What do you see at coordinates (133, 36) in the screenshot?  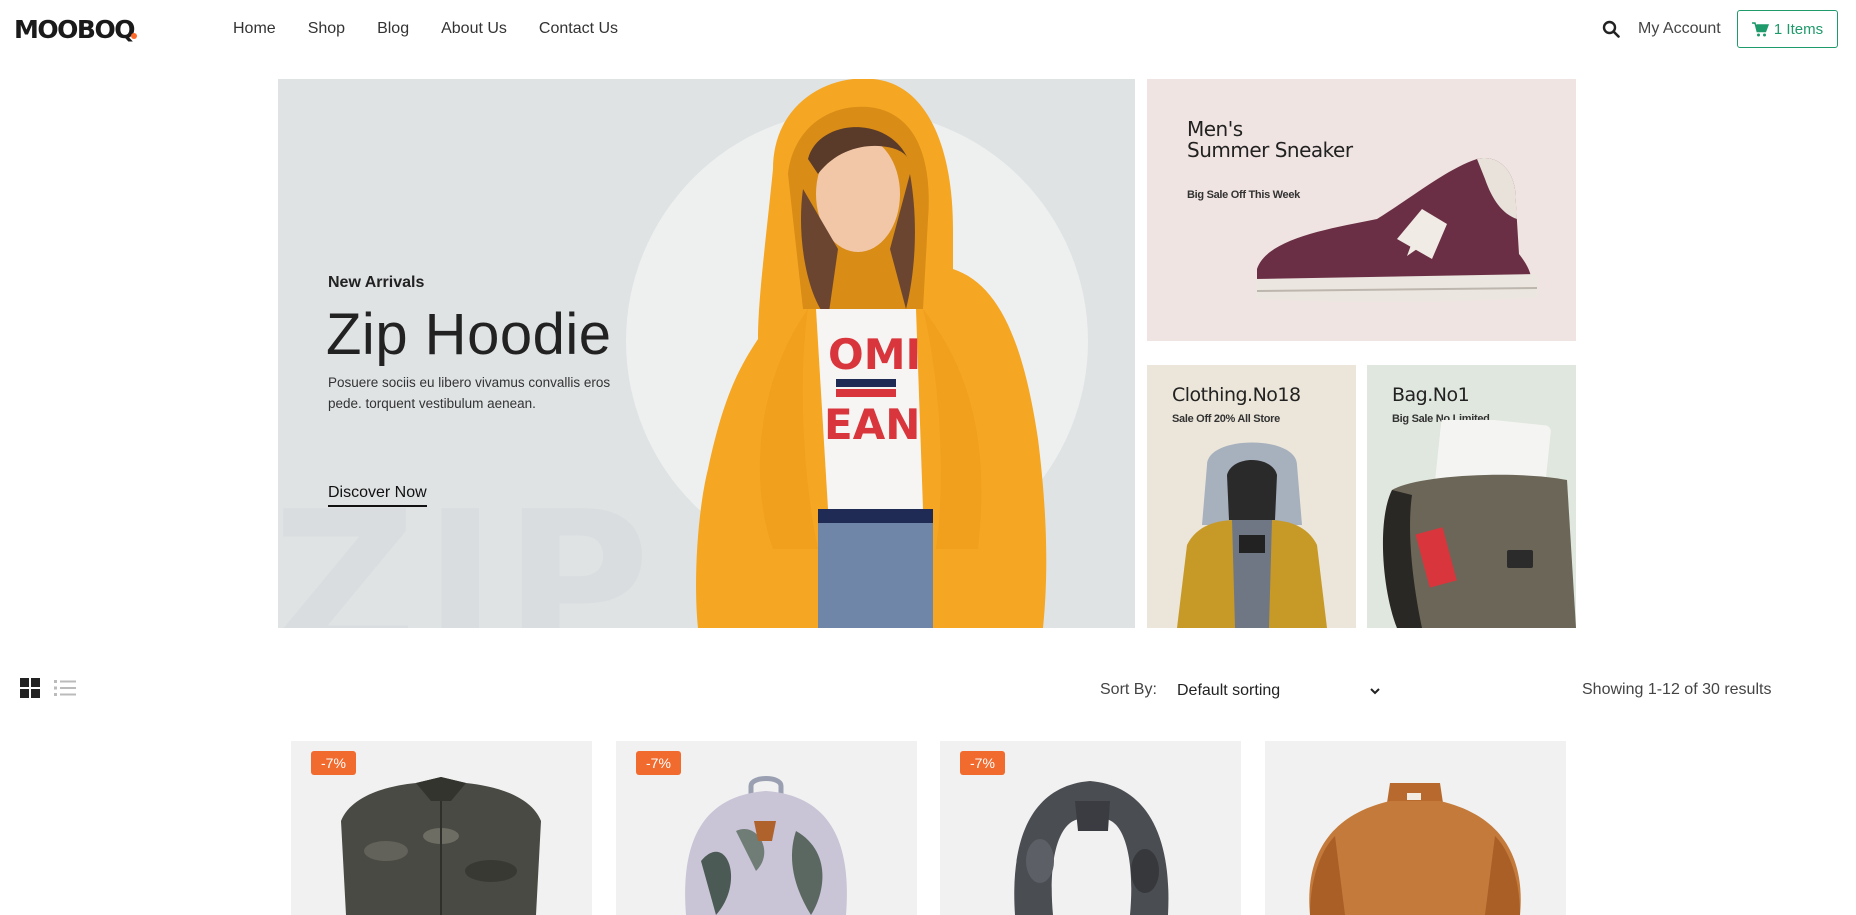 I see `logo-dot` at bounding box center [133, 36].